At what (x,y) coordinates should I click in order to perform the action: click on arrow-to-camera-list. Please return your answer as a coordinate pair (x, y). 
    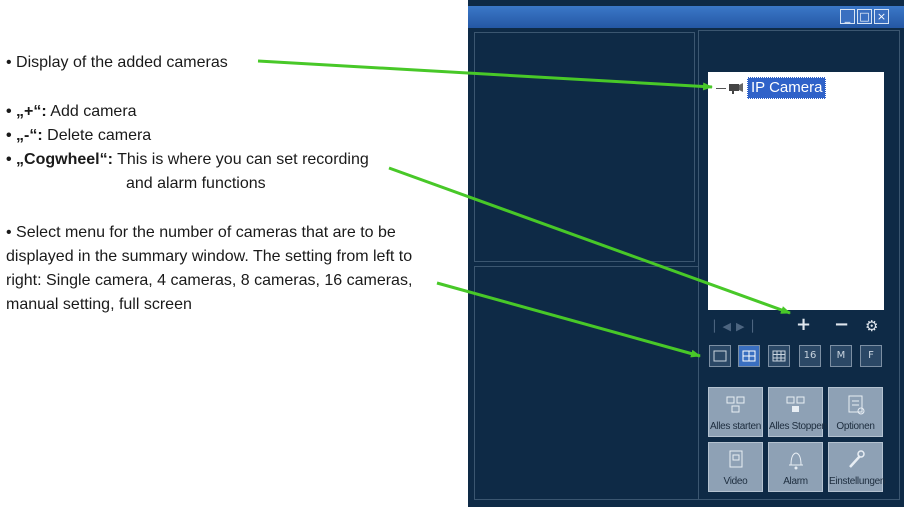
    Looking at the image, I should click on (485, 75).